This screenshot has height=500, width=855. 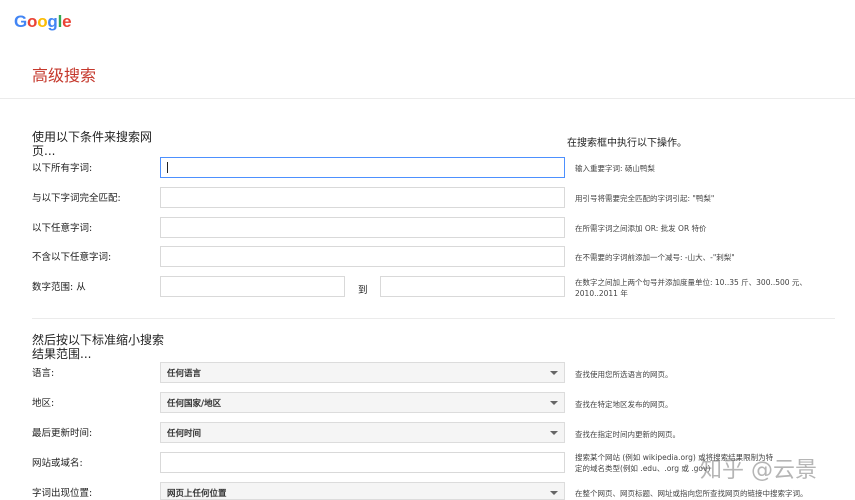 What do you see at coordinates (363, 290) in the screenshot?
I see `range-separator: 到` at bounding box center [363, 290].